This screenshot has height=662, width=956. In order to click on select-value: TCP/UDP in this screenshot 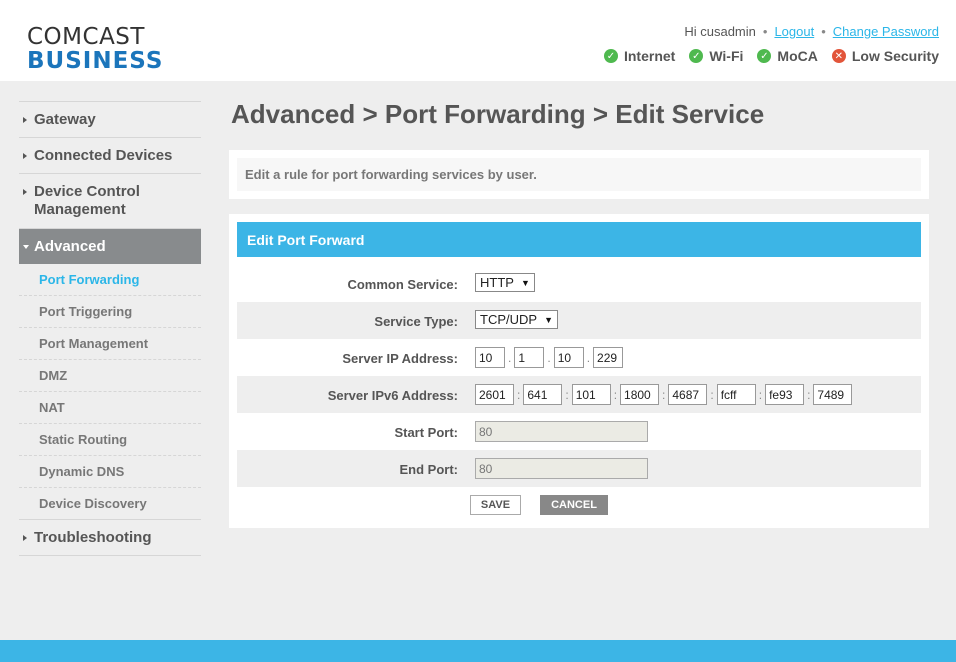, I will do `click(509, 319)`.